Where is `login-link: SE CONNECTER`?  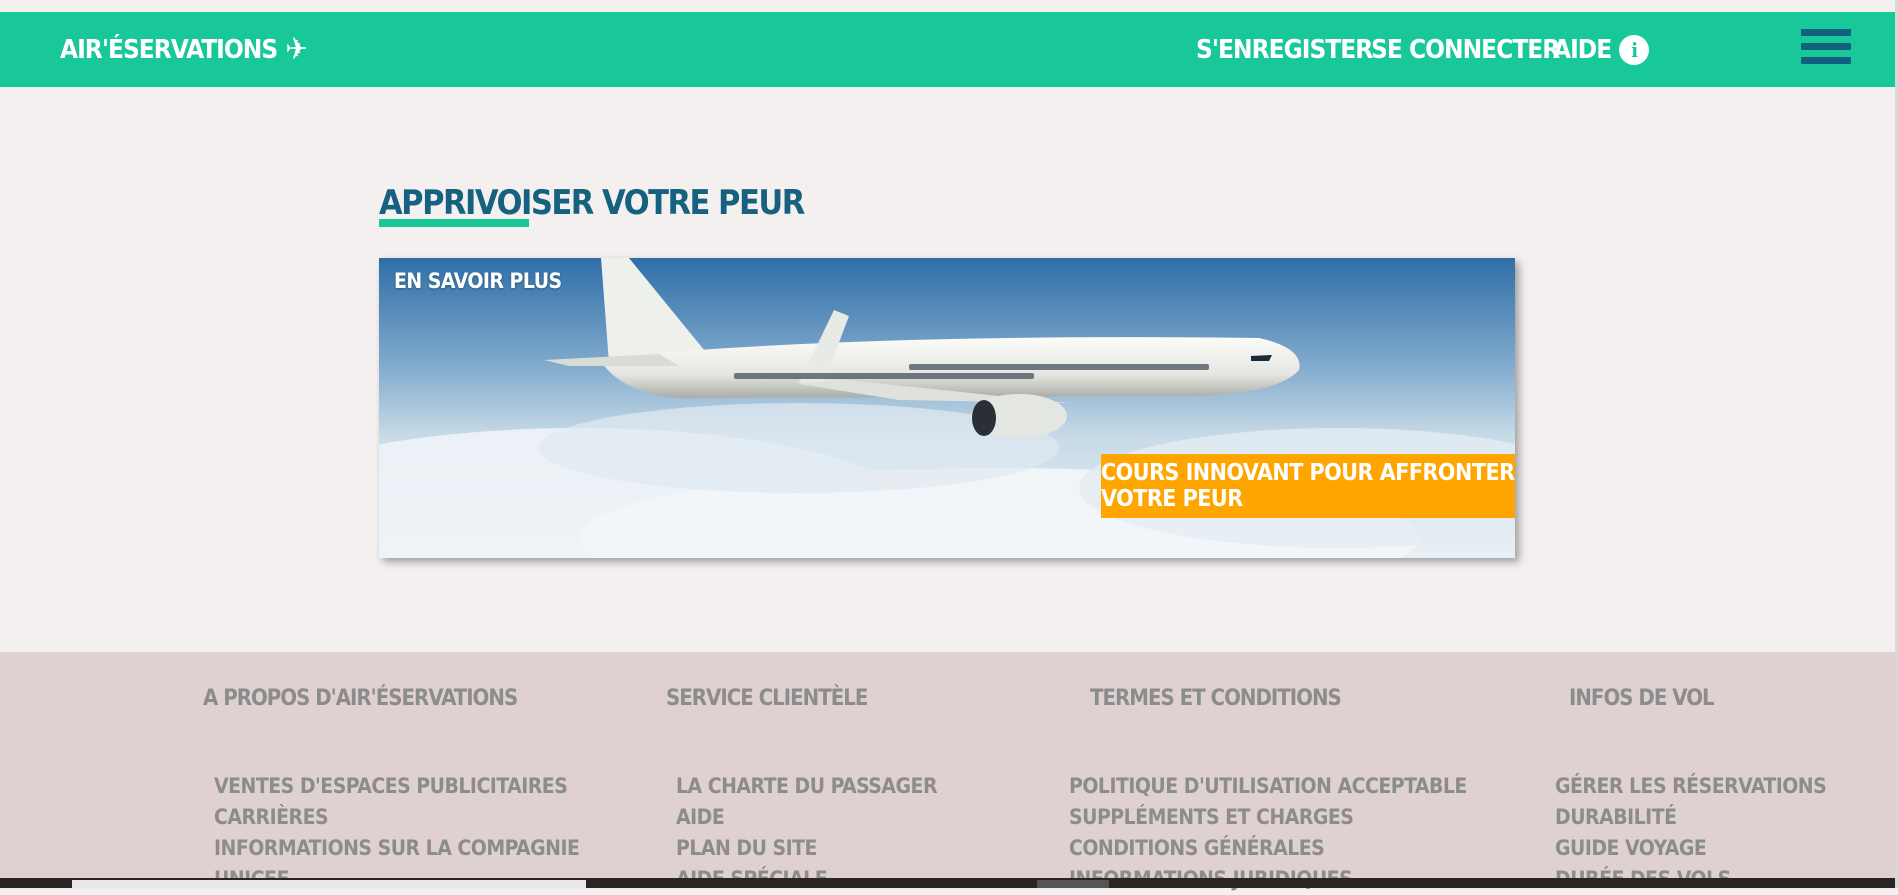
login-link: SE CONNECTER is located at coordinates (1465, 50).